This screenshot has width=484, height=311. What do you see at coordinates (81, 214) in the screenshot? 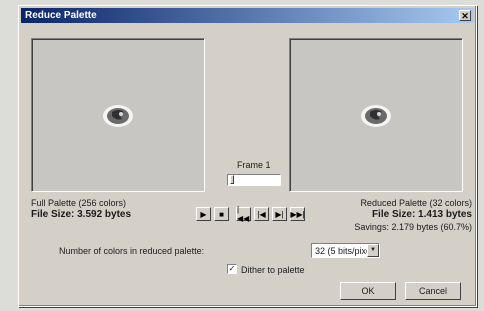
I see `full-file-size: File Size: 3.592 bytes` at bounding box center [81, 214].